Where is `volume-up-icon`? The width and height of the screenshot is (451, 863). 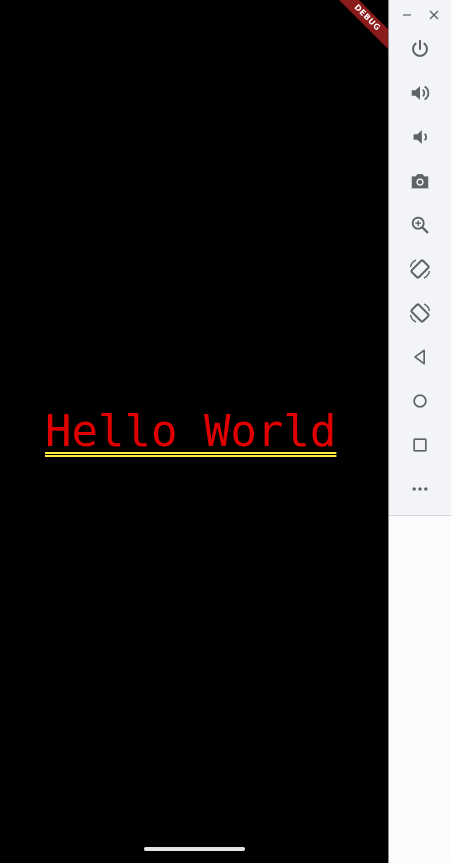 volume-up-icon is located at coordinates (420, 93).